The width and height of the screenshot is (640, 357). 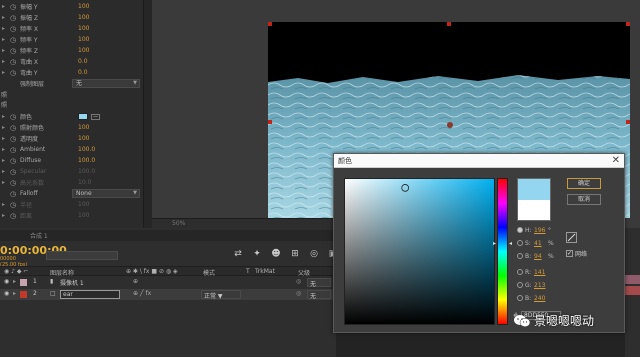 I want to click on ok-button: 确定, so click(x=584, y=183).